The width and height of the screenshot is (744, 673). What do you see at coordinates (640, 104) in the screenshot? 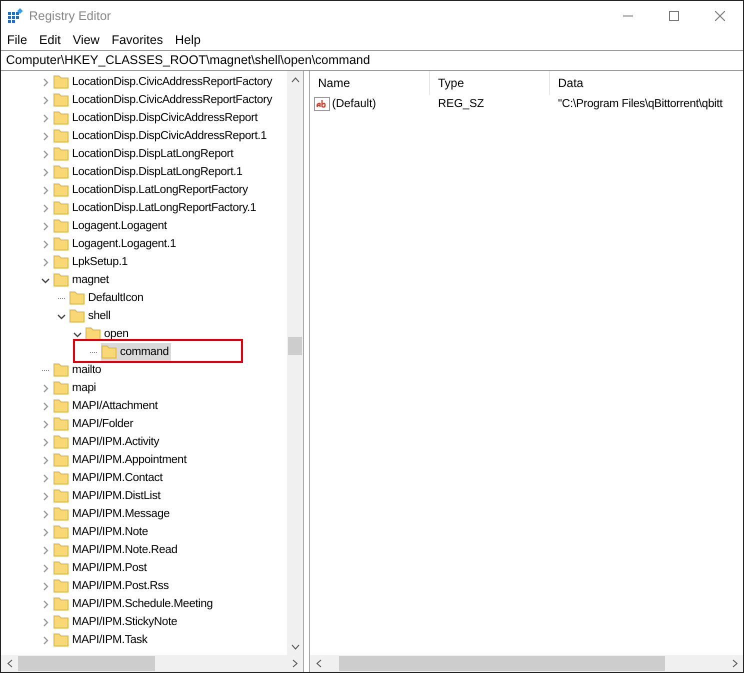
I see `table-cell-text: "C:\Program Files\qBittorrent\qbitt` at bounding box center [640, 104].